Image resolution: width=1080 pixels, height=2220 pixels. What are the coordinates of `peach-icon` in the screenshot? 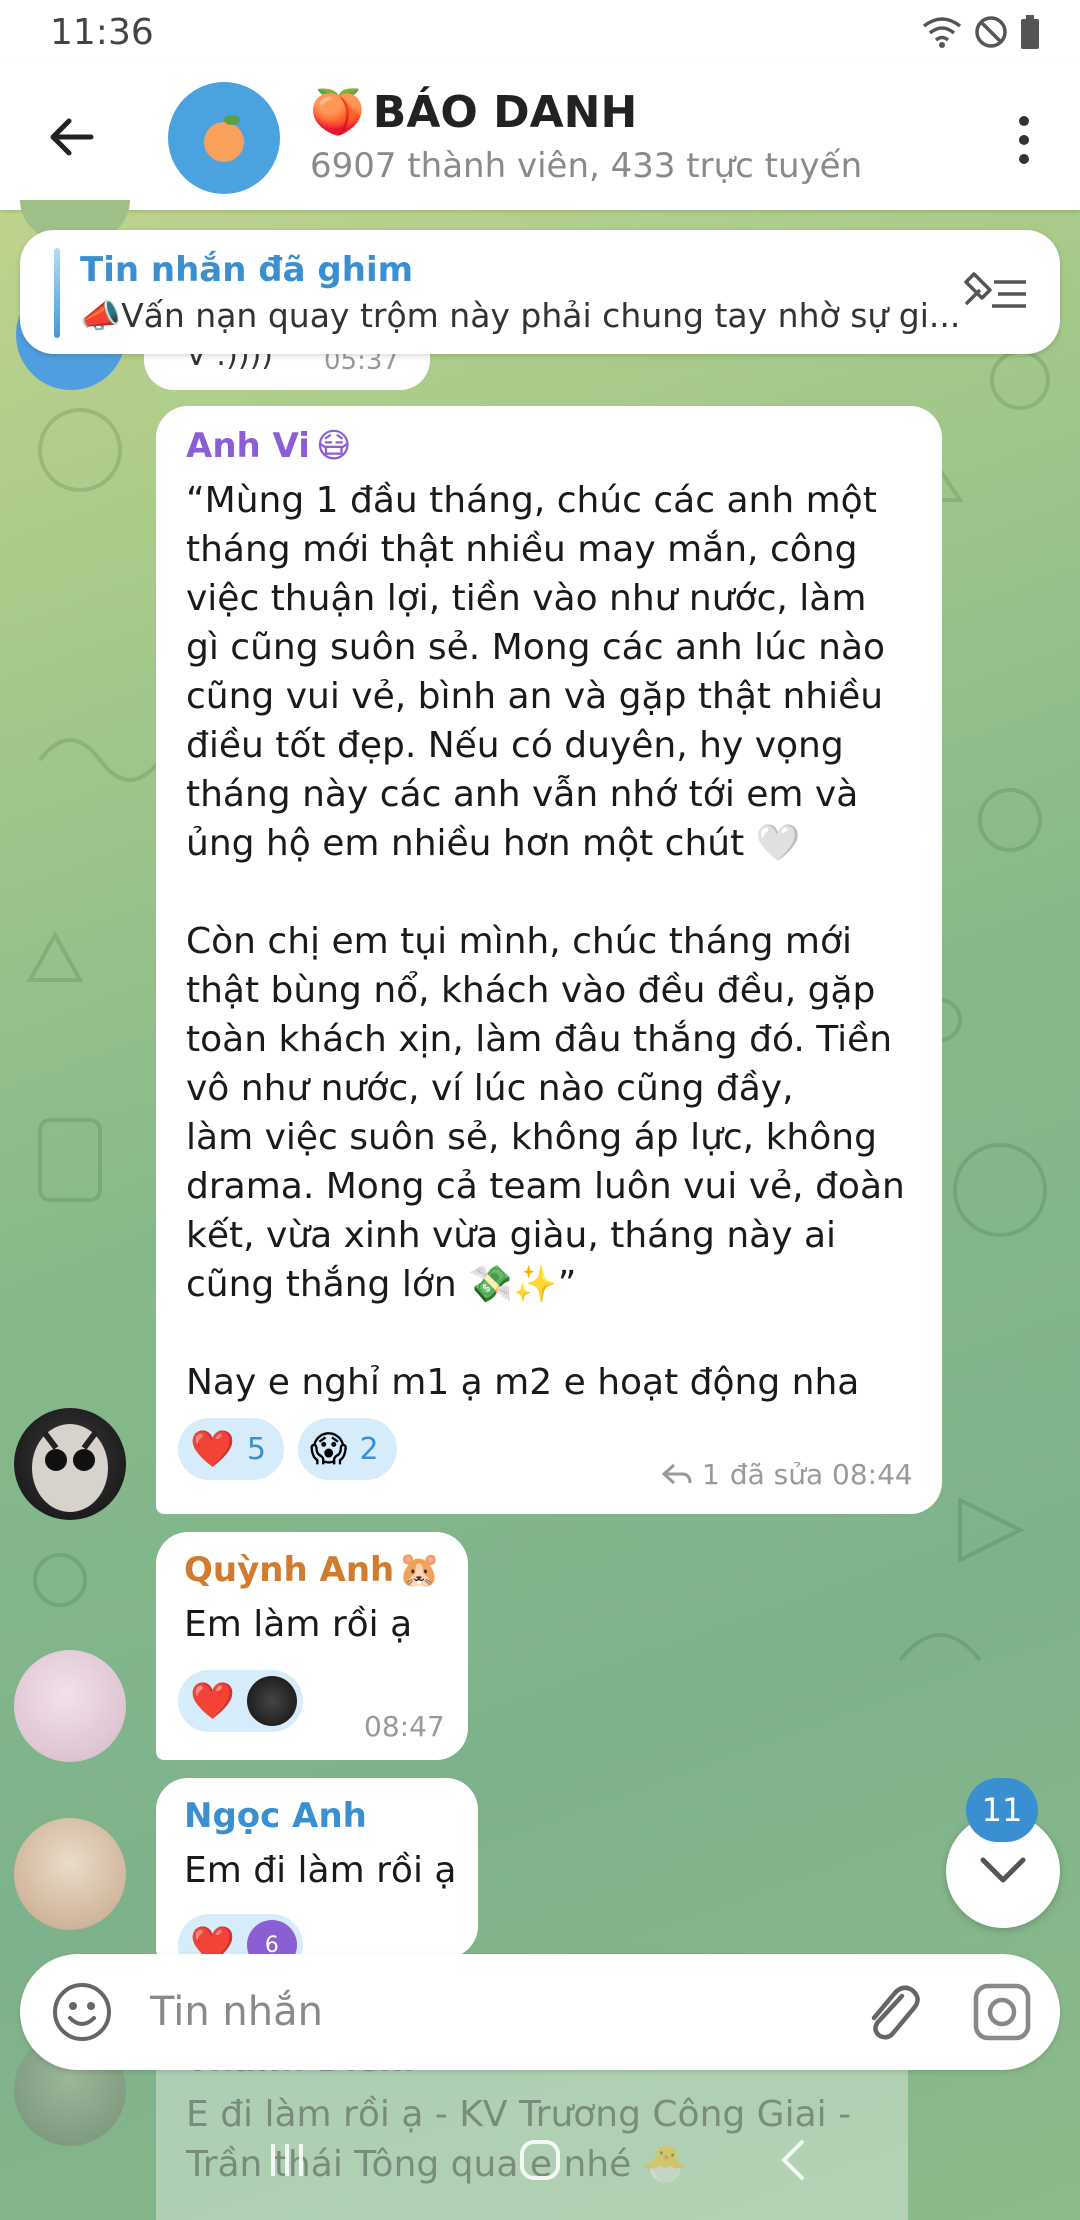 It's located at (224, 138).